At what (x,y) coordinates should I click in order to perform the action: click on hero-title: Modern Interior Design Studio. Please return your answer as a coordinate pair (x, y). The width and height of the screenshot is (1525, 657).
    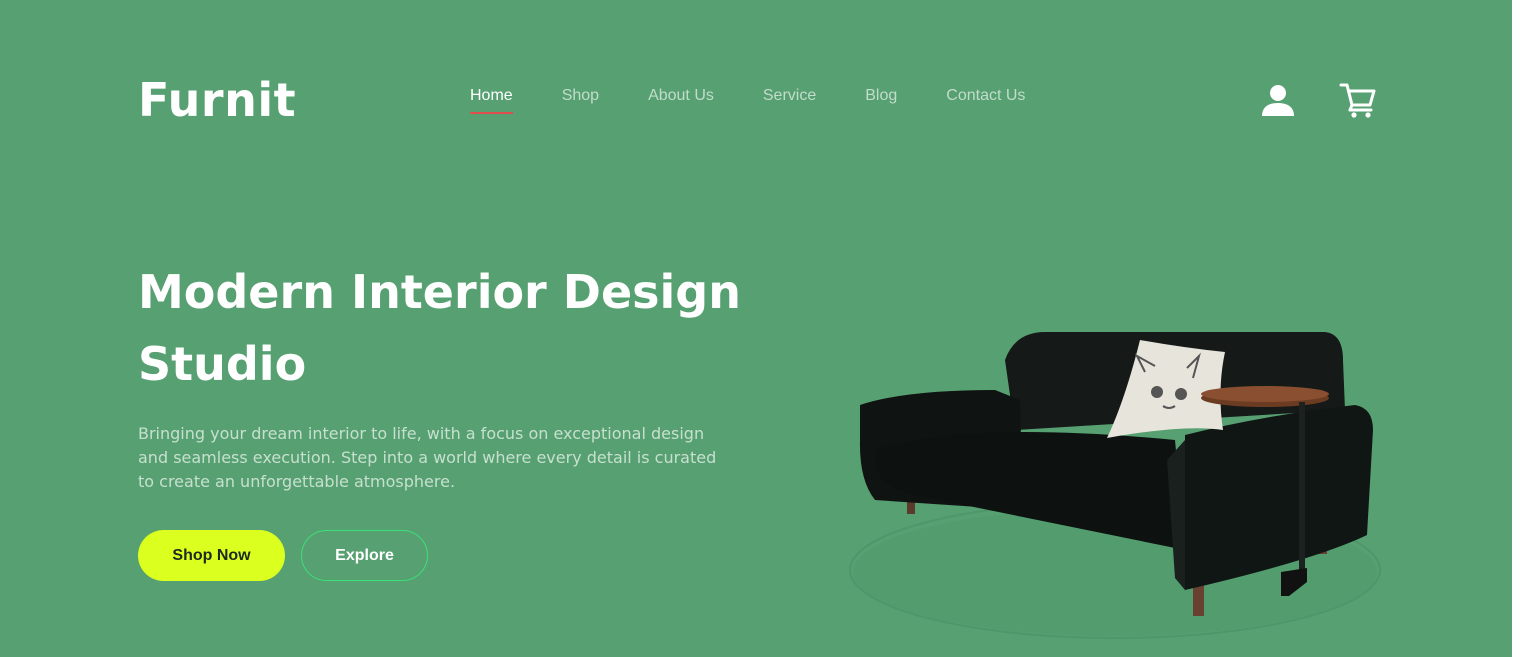
    Looking at the image, I should click on (439, 328).